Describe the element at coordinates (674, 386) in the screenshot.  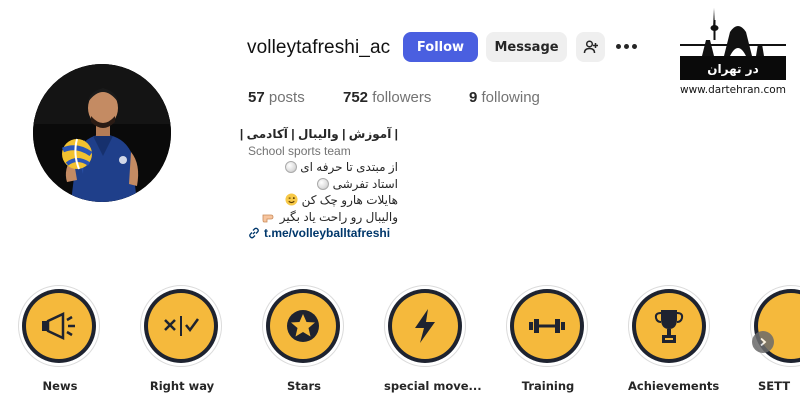
I see `highlight-label: Achievements` at that location.